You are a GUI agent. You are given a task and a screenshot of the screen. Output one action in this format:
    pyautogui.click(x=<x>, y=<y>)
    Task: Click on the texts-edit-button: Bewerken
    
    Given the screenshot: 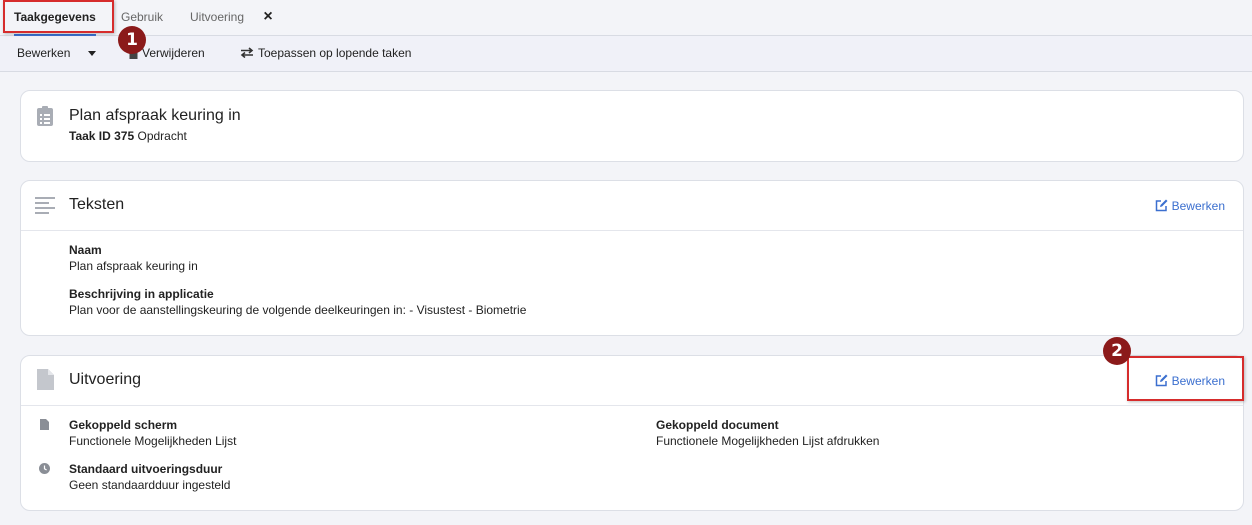 What is the action you would take?
    pyautogui.click(x=1190, y=206)
    